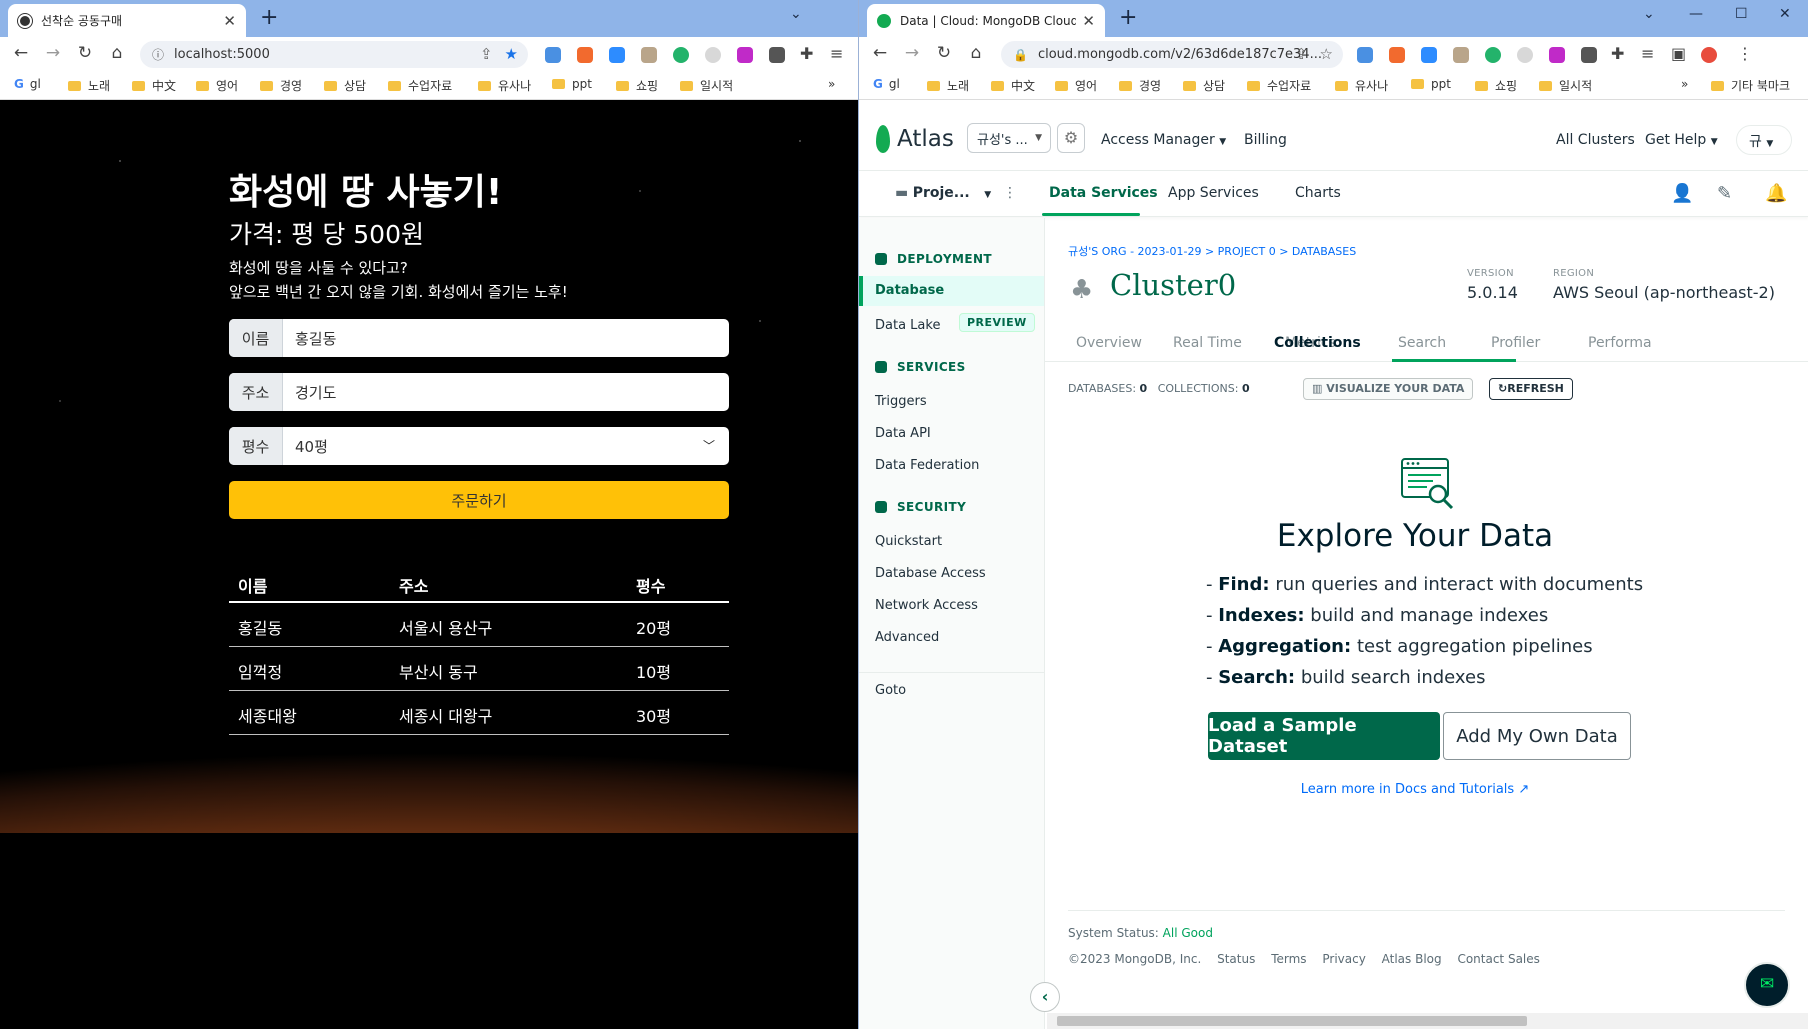  I want to click on project-selector: ▬ Proje... ▼, so click(943, 193).